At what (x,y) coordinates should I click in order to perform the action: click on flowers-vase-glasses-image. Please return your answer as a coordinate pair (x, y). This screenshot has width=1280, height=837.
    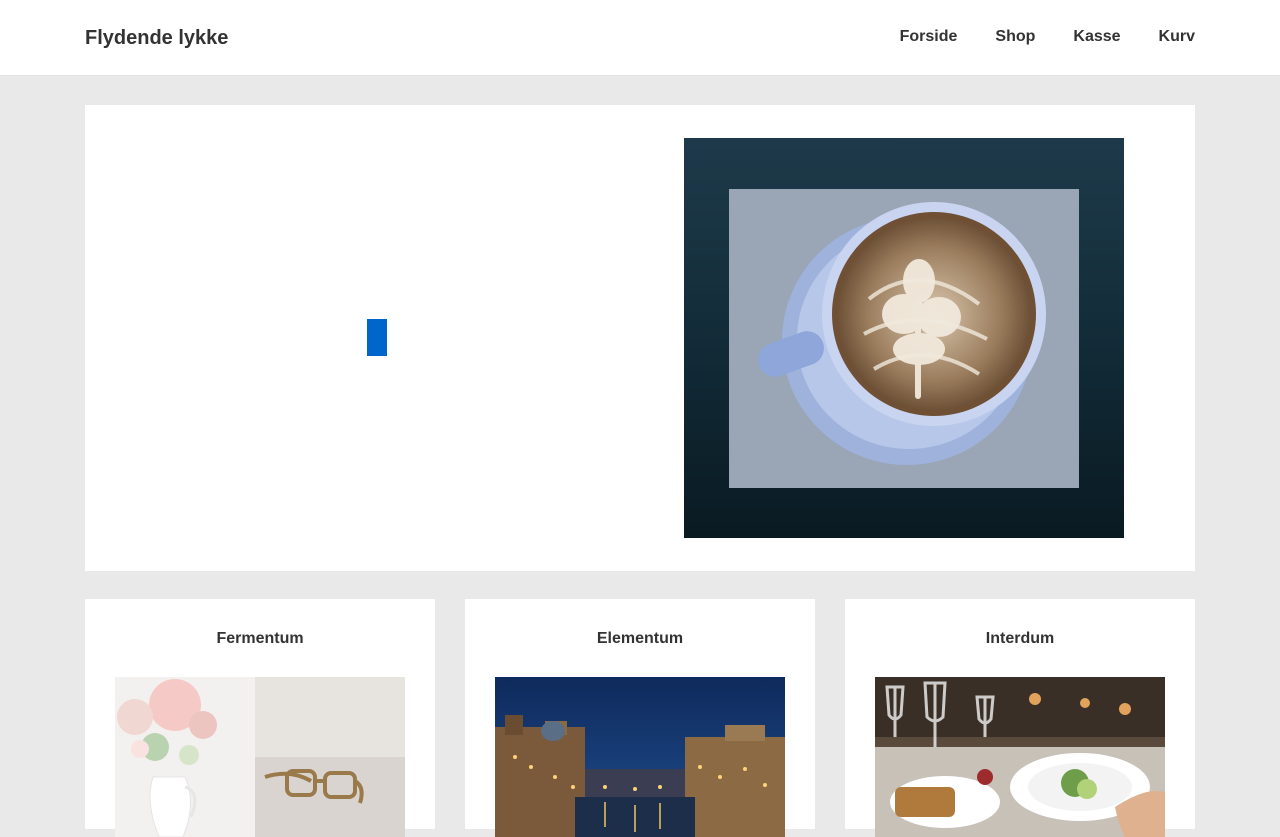
    Looking at the image, I should click on (260, 757).